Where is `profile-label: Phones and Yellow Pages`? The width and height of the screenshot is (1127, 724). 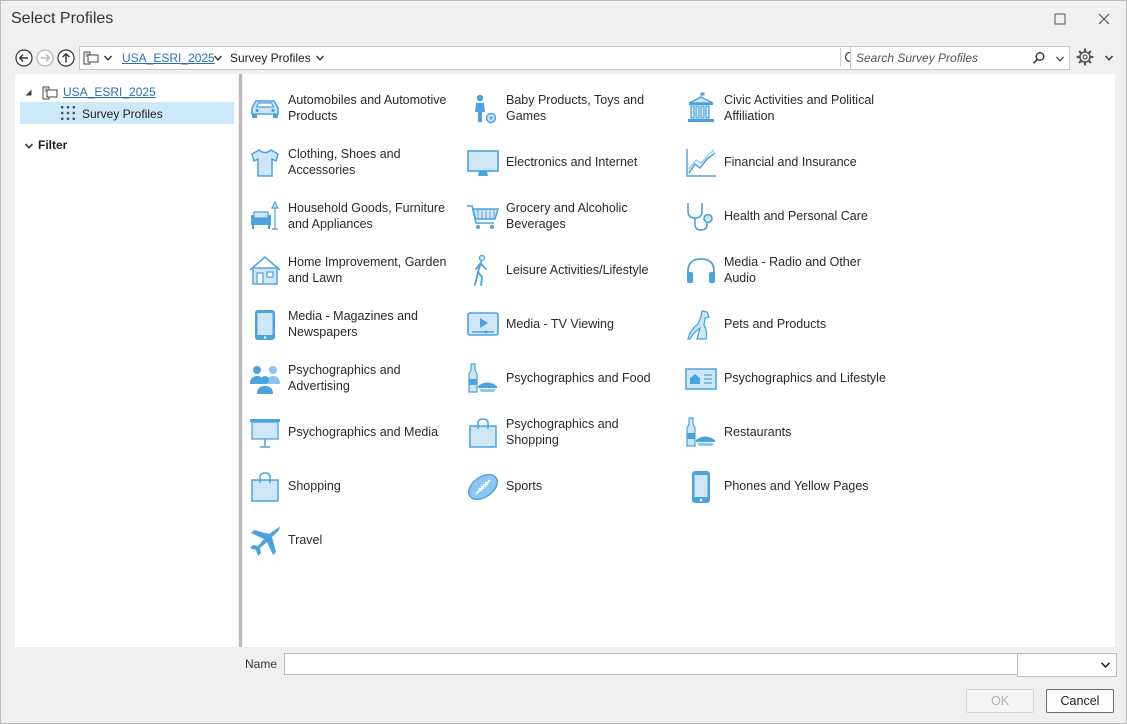 profile-label: Phones and Yellow Pages is located at coordinates (796, 486).